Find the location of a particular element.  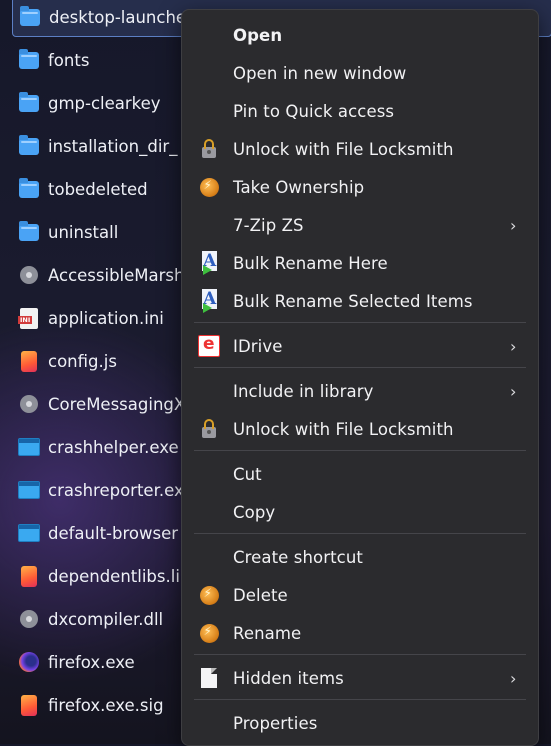

rename-shield-icon is located at coordinates (209, 633).